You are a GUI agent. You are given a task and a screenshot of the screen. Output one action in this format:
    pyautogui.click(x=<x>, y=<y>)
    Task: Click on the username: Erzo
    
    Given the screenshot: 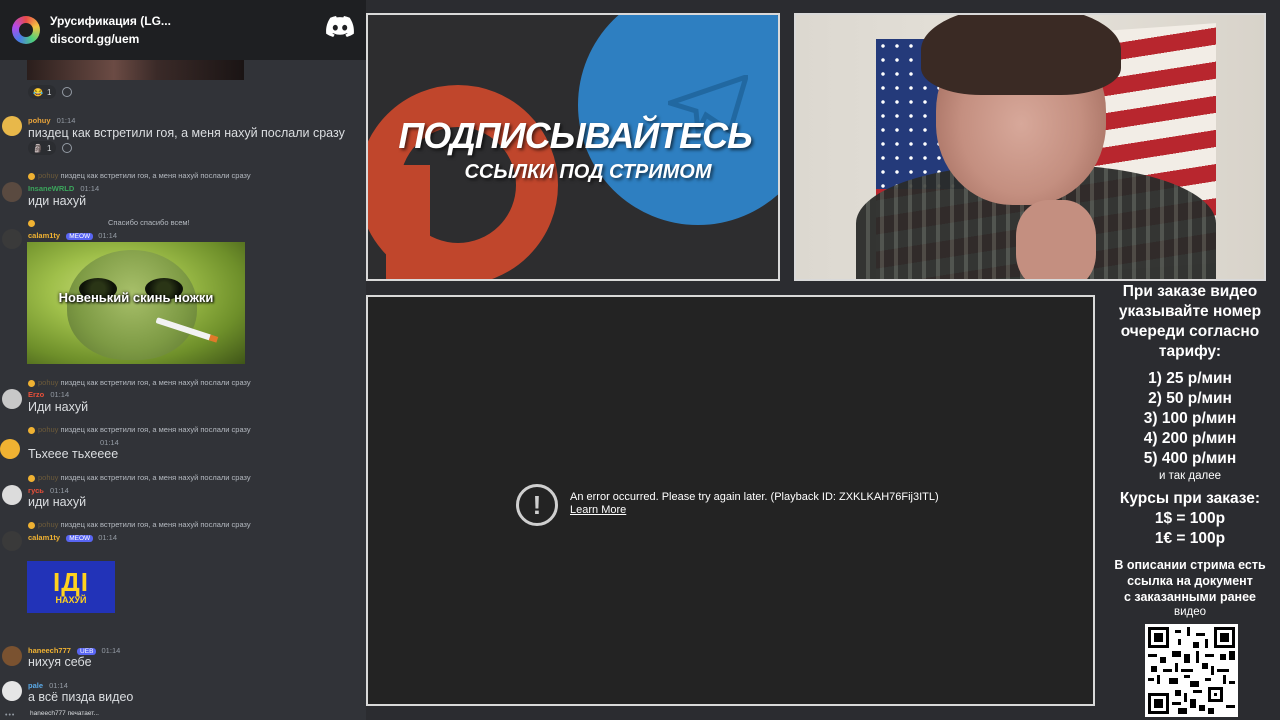 What is the action you would take?
    pyautogui.click(x=36, y=394)
    